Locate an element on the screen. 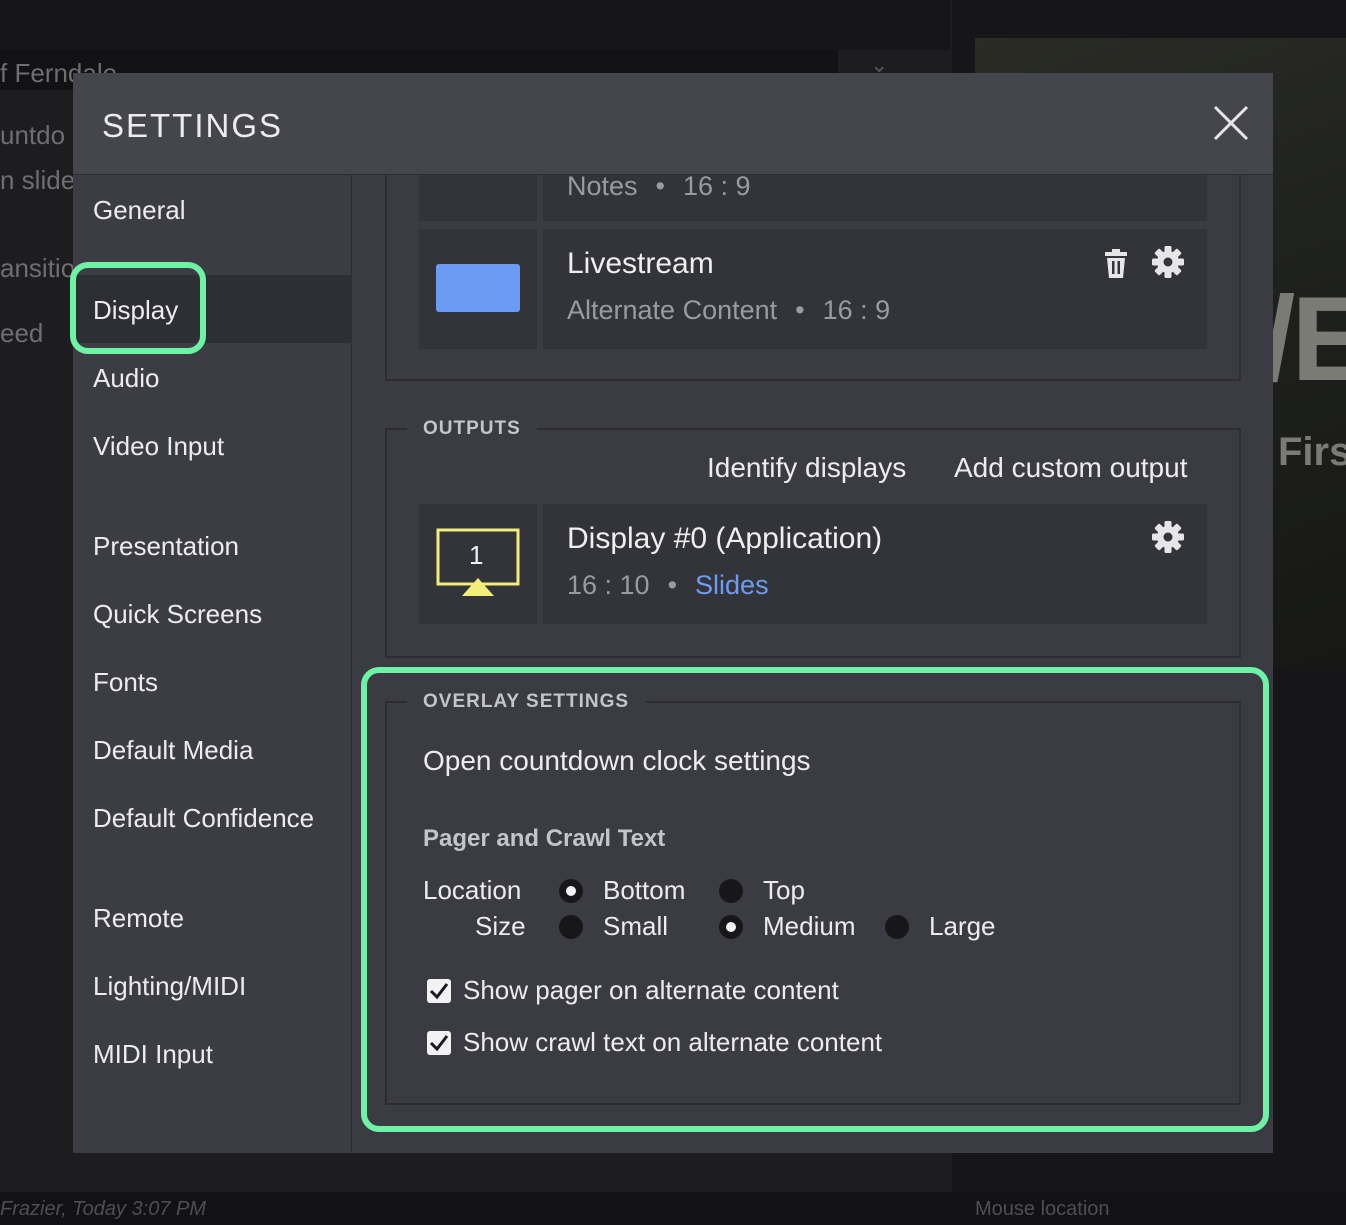 Image resolution: width=1346 pixels, height=1225 pixels. output-settings-button is located at coordinates (1168, 537).